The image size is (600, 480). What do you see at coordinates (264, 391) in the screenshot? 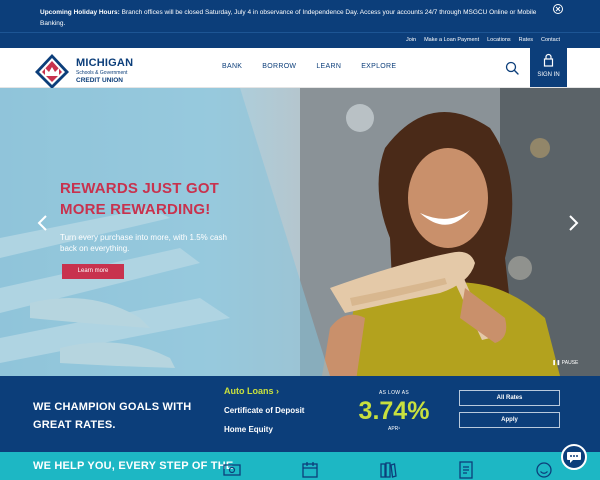
I see `rate-product-auto-loans: Auto Loans ›` at bounding box center [264, 391].